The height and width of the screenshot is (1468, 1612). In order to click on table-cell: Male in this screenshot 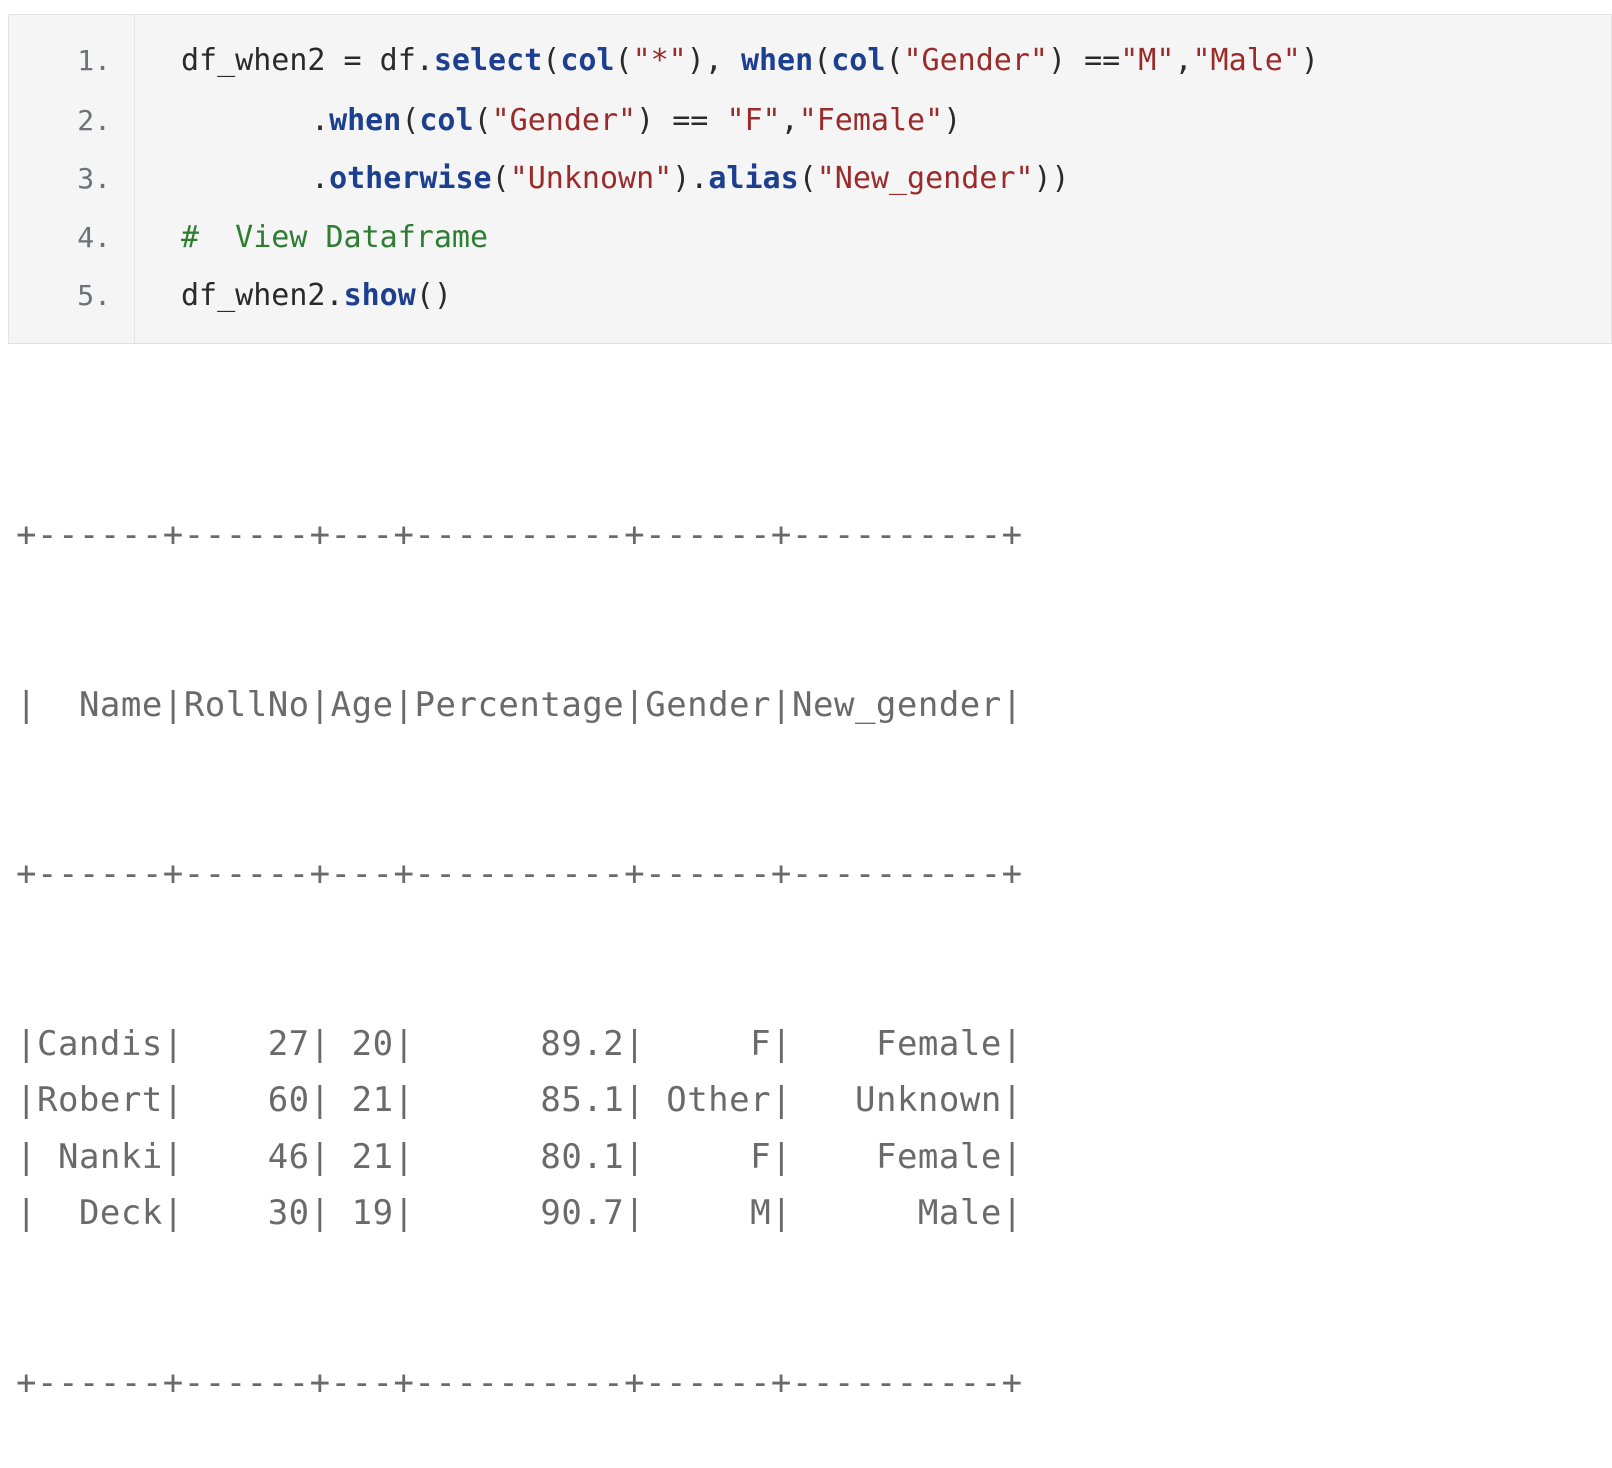, I will do `click(959, 1213)`.